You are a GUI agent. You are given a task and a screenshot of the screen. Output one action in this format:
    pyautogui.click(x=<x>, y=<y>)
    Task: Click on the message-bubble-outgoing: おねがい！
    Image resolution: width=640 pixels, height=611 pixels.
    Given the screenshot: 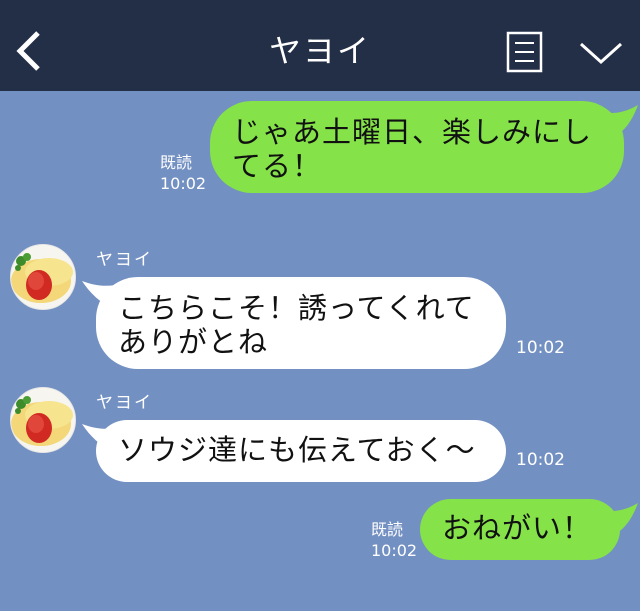 What is the action you would take?
    pyautogui.click(x=520, y=529)
    